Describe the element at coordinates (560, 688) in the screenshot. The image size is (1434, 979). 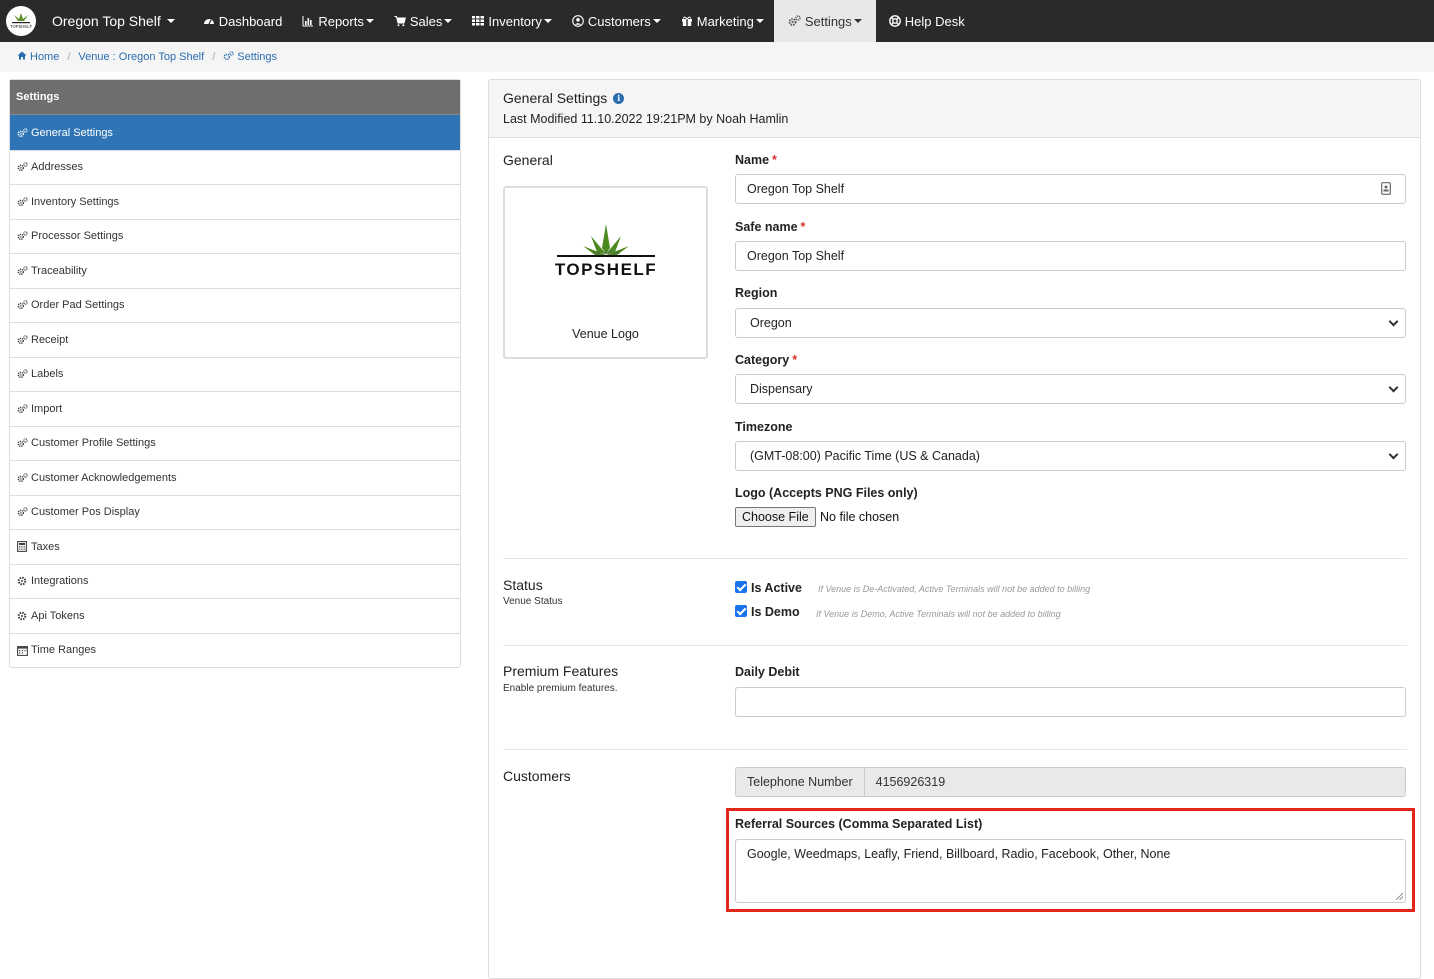
I see `premium-section-subtitle: Enable premium features.` at that location.